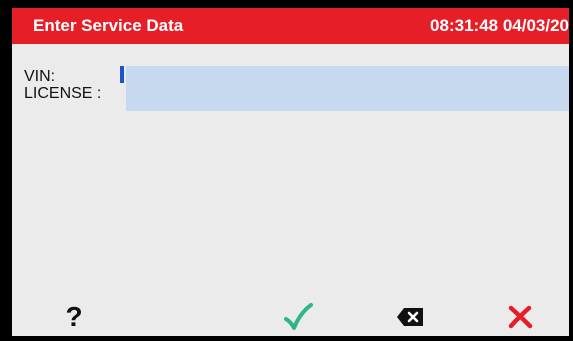  Describe the element at coordinates (290, 26) in the screenshot. I see `title-bar: Enter Service Data 08:31:48 04/03/20` at that location.